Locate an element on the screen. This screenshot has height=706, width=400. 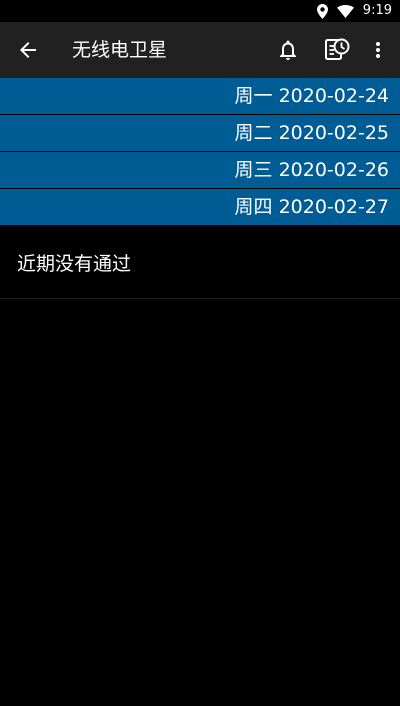
empty-message-row: 近期没有通过 is located at coordinates (200, 262).